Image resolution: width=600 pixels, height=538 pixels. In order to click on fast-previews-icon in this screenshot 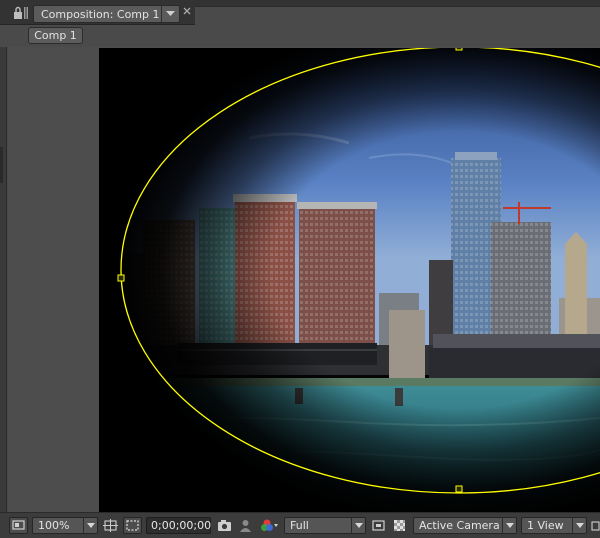, I will do `click(378, 525)`.